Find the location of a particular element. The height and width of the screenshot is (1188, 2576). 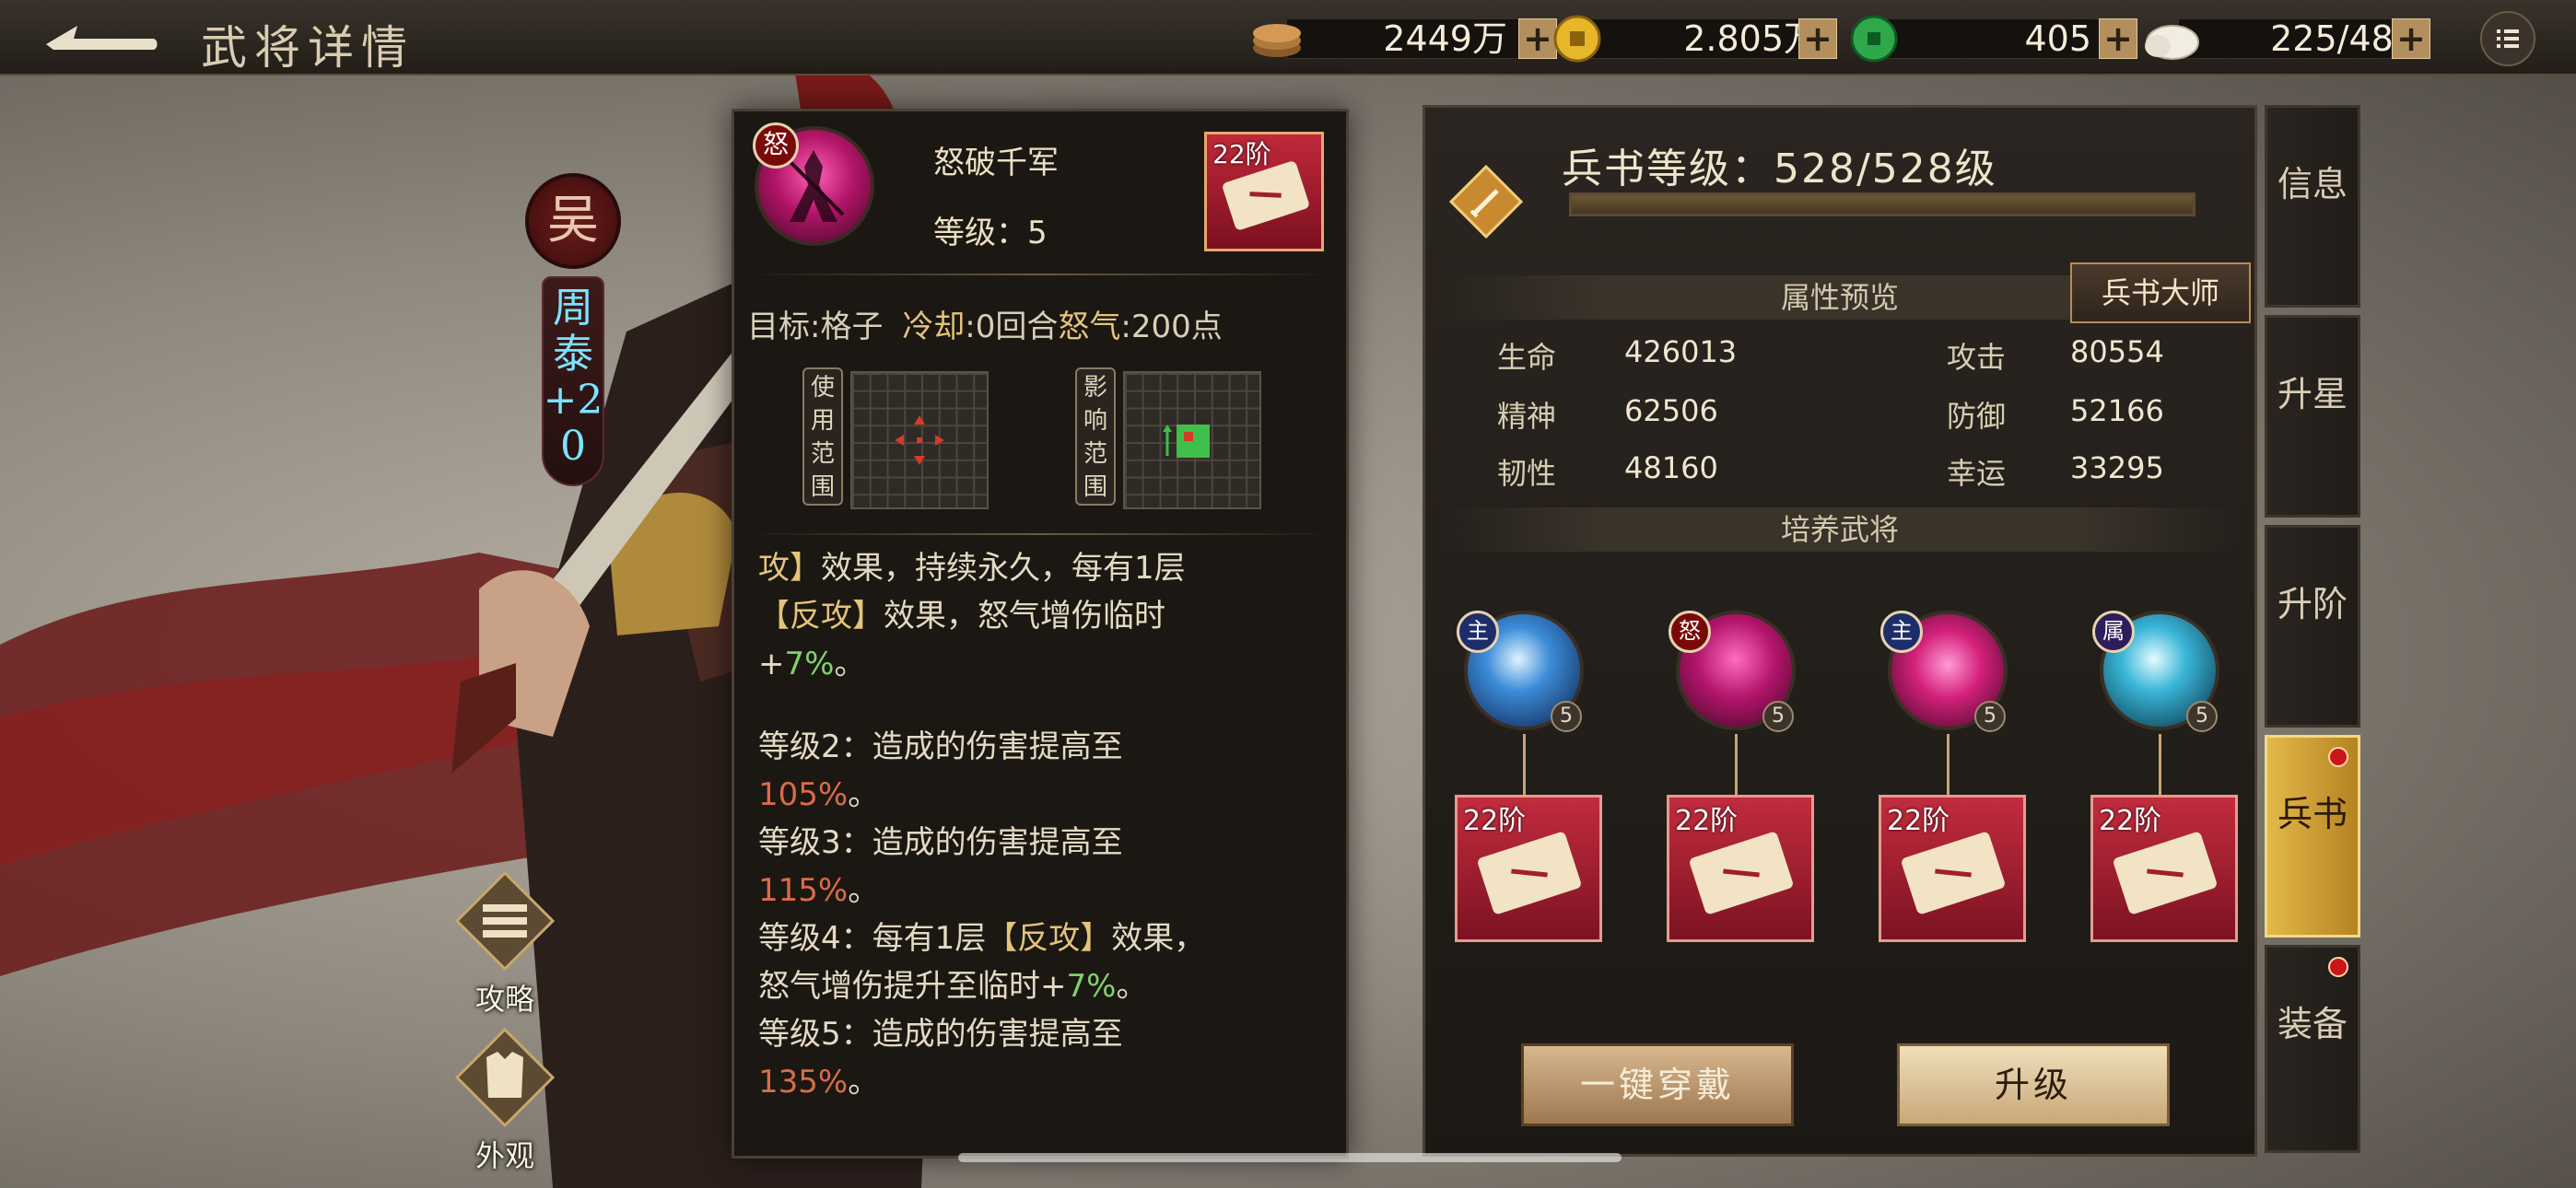

attr-value: 52166 is located at coordinates (2117, 410).